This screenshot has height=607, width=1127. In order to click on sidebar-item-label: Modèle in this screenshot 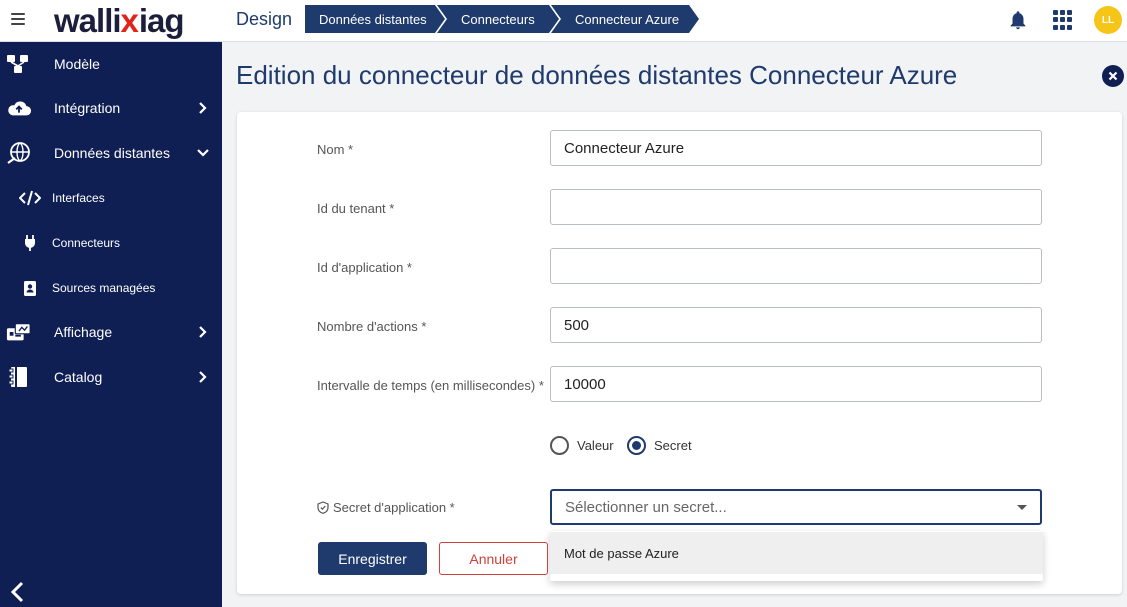, I will do `click(77, 64)`.